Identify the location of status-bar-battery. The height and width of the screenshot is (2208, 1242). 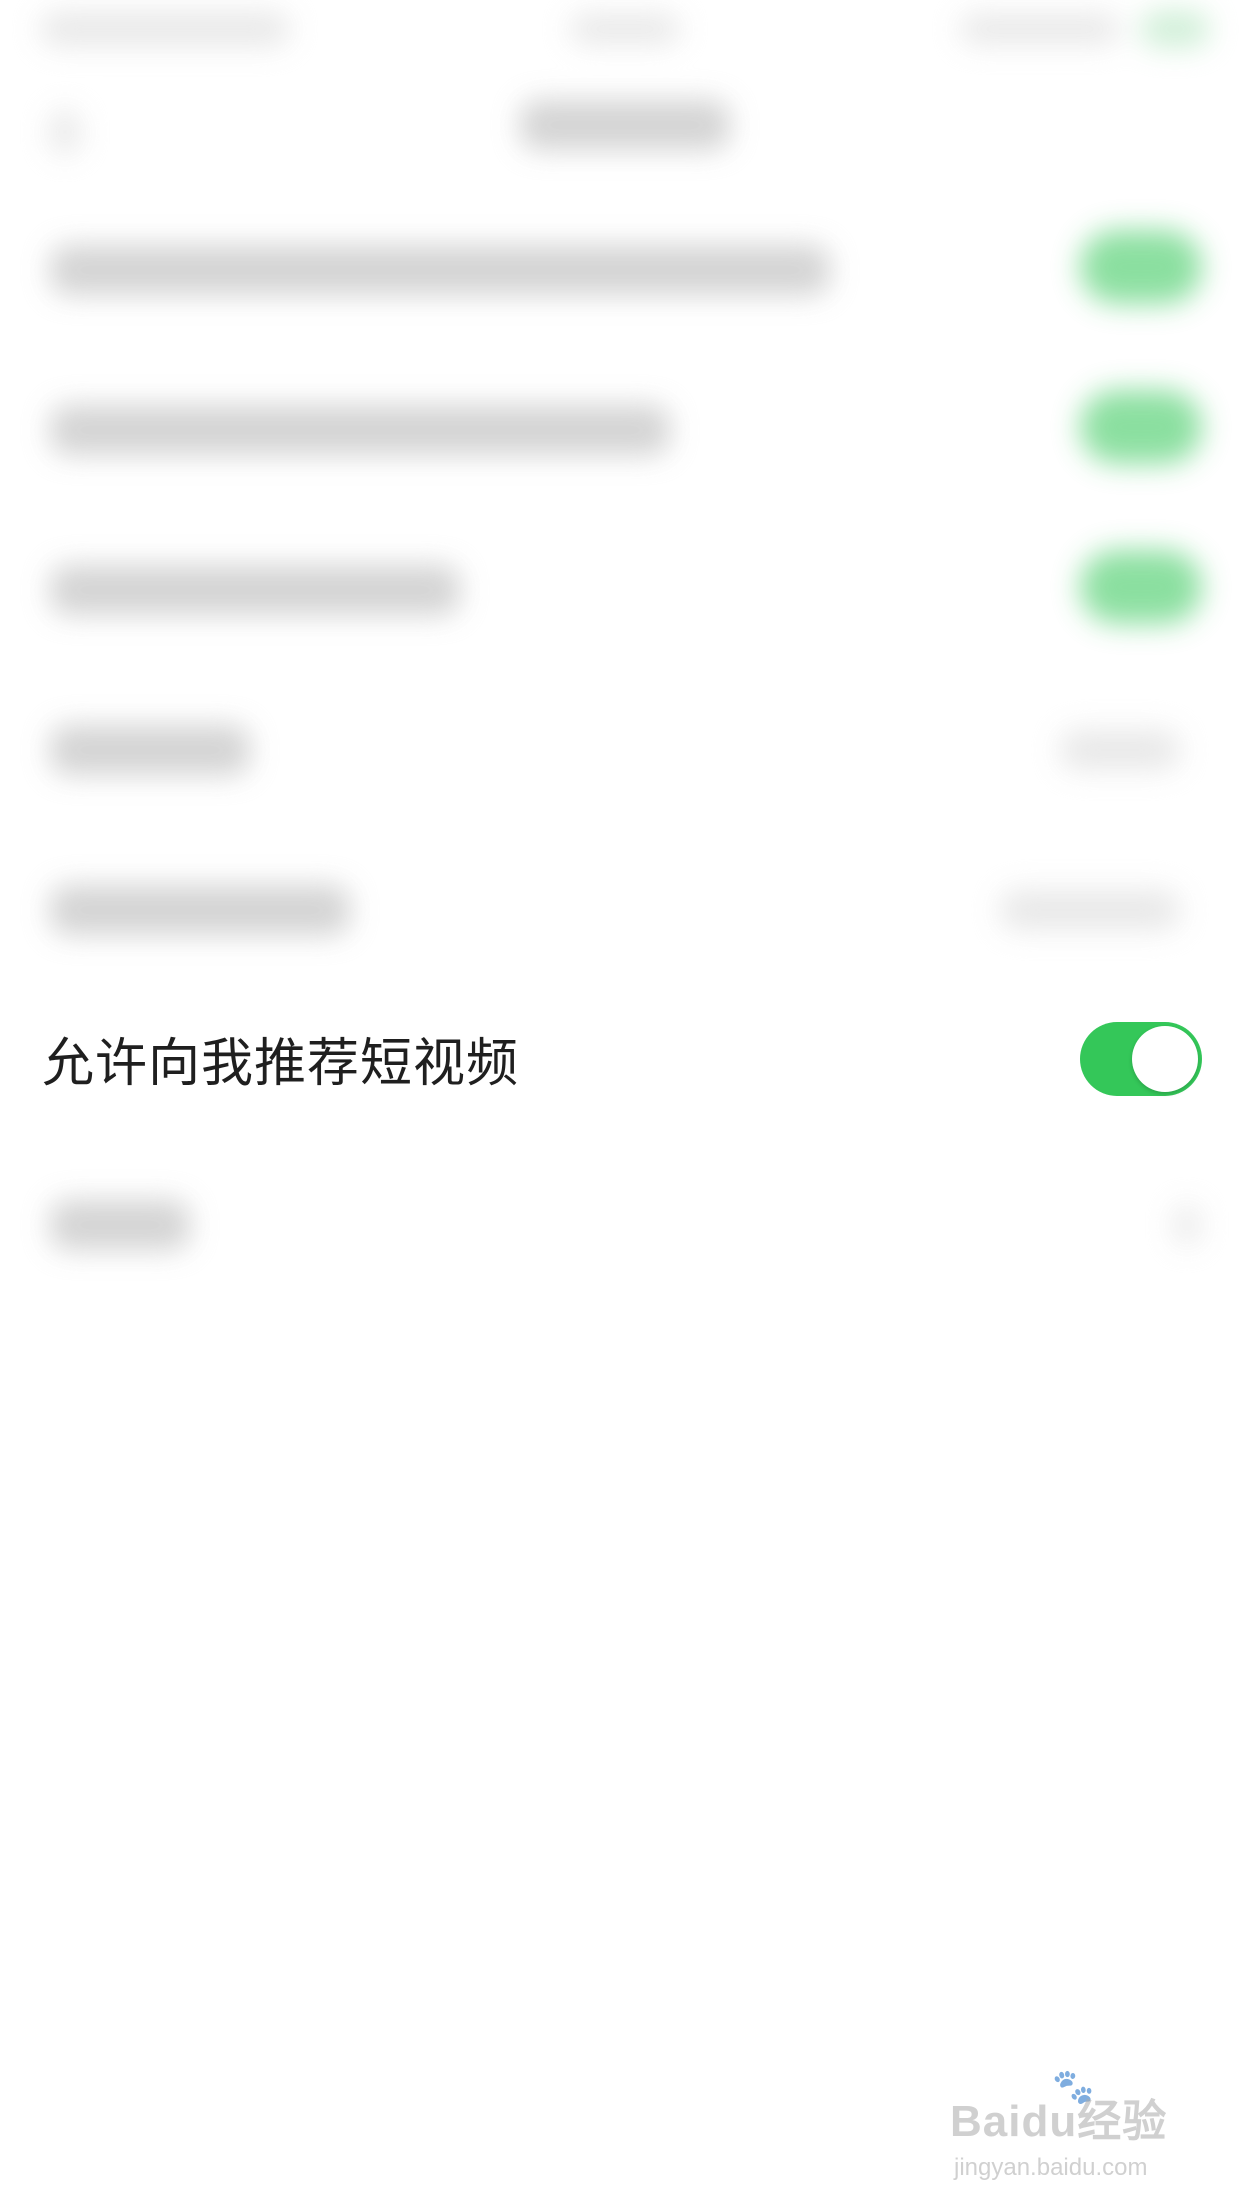
(1040, 29).